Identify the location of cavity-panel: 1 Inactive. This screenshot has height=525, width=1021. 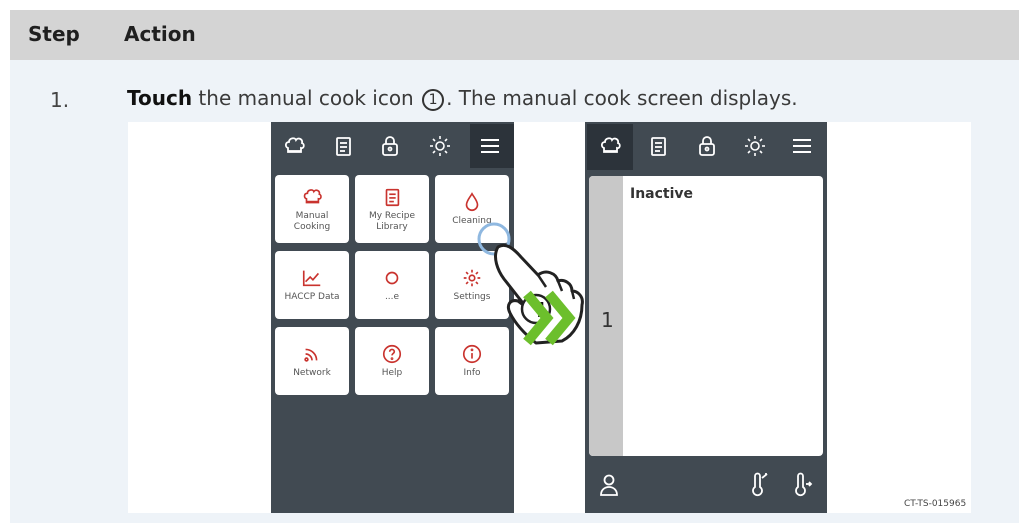
(706, 316).